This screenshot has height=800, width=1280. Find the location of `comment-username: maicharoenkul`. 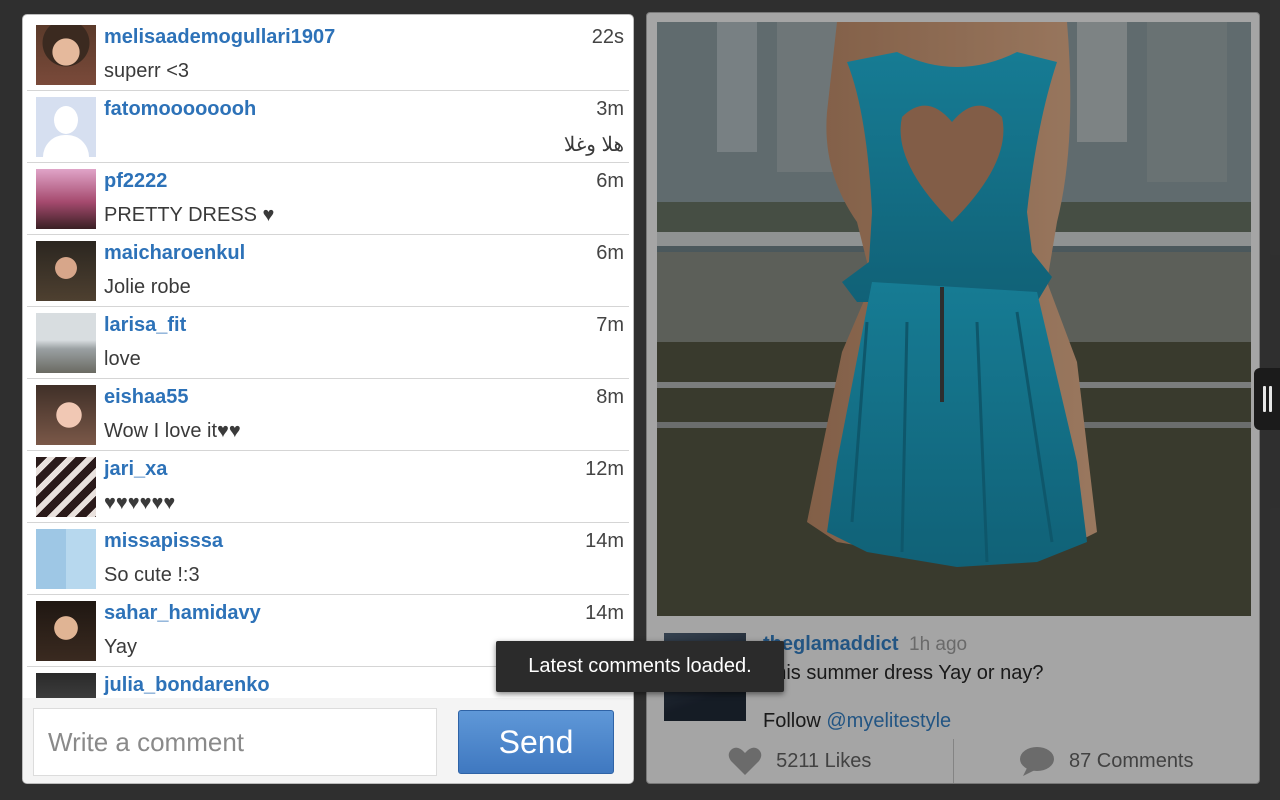

comment-username: maicharoenkul is located at coordinates (174, 253).